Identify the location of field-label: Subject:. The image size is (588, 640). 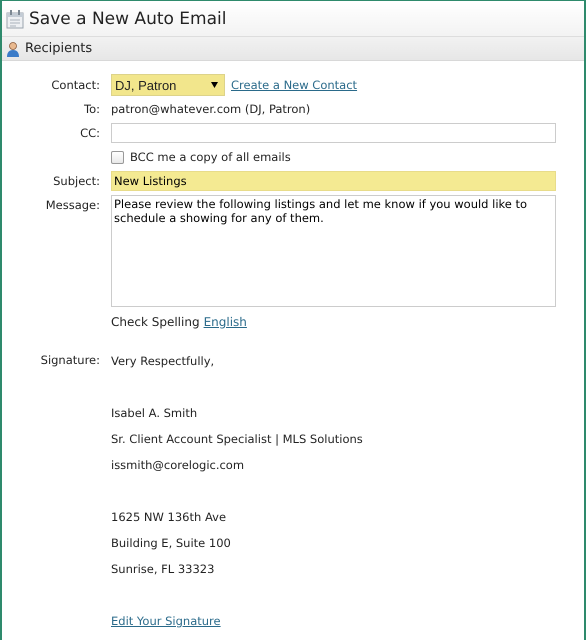
(76, 181).